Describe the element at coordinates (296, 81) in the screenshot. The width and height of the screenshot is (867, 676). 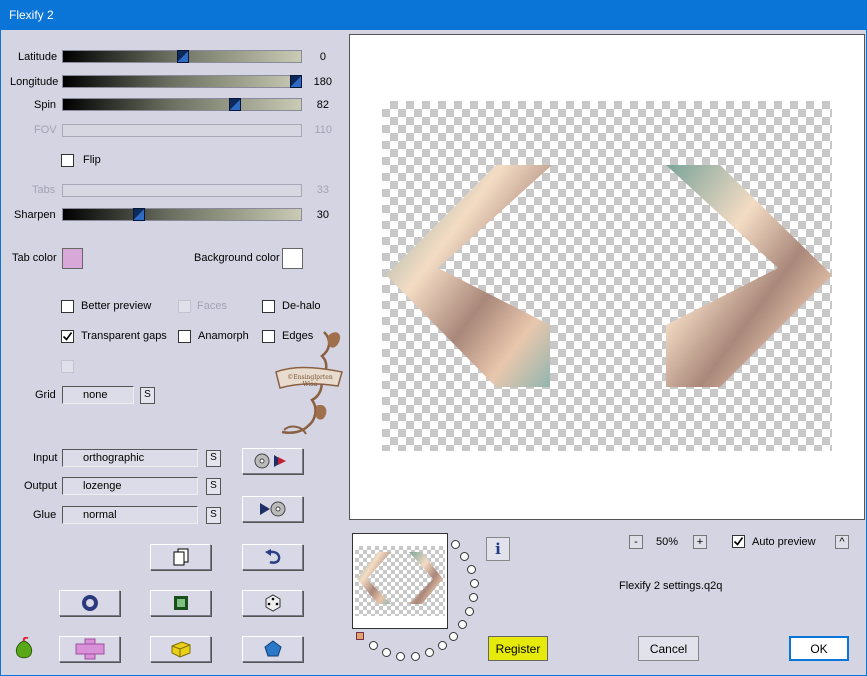
I see `longitude-slider-thumb` at that location.